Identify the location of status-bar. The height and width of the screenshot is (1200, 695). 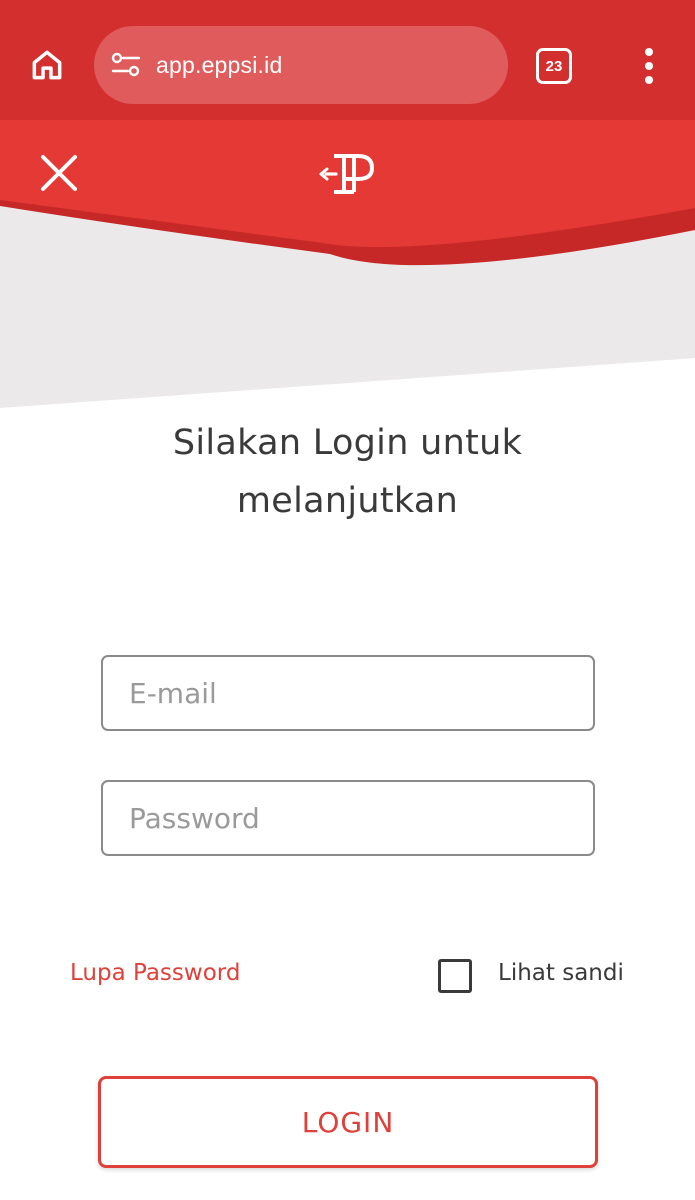
(347, 3).